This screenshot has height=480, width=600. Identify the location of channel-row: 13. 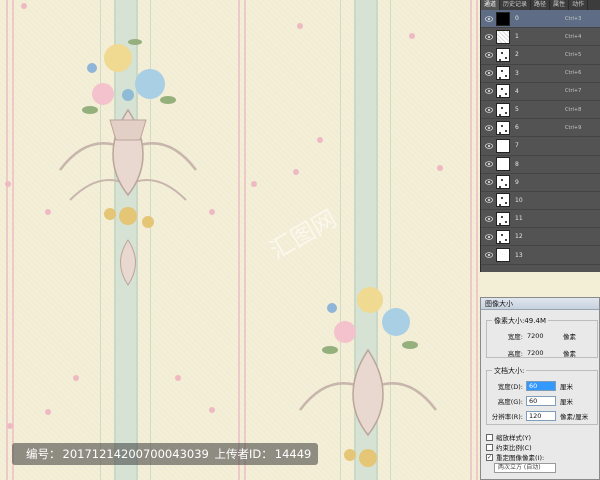
(540, 255).